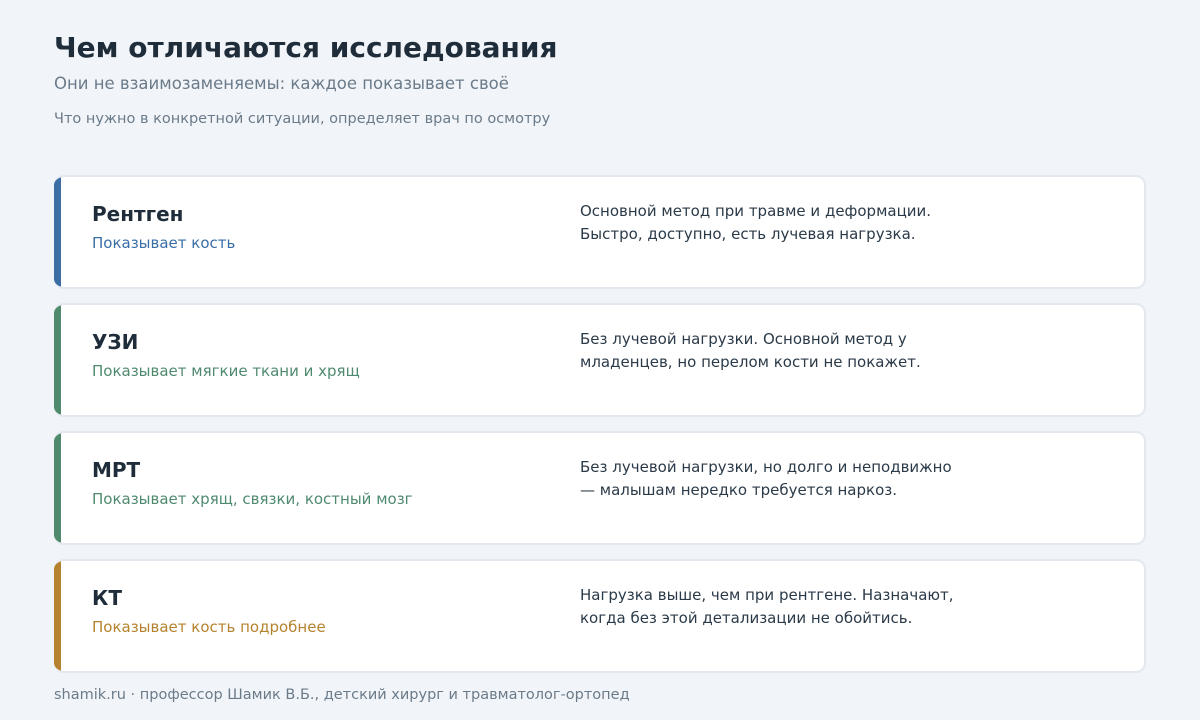 The image size is (1200, 720). What do you see at coordinates (252, 499) in the screenshot?
I see `method-shows: Показывает хрящ, связки, костный мозг` at bounding box center [252, 499].